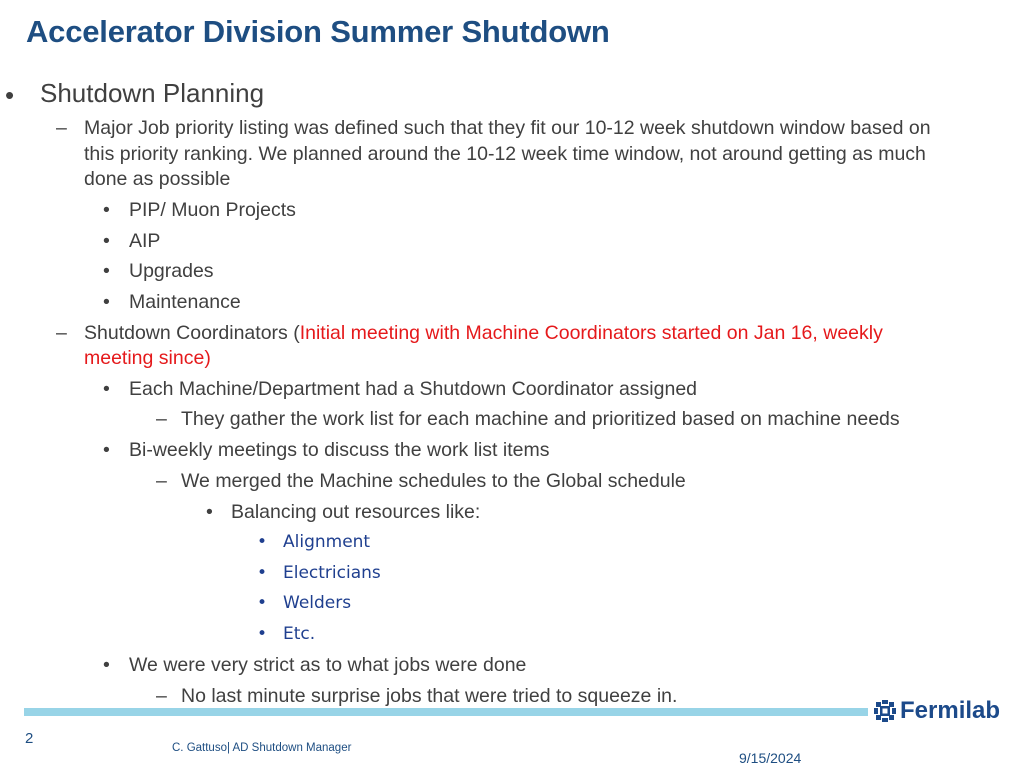  Describe the element at coordinates (317, 603) in the screenshot. I see `resource-item: Welders` at that location.